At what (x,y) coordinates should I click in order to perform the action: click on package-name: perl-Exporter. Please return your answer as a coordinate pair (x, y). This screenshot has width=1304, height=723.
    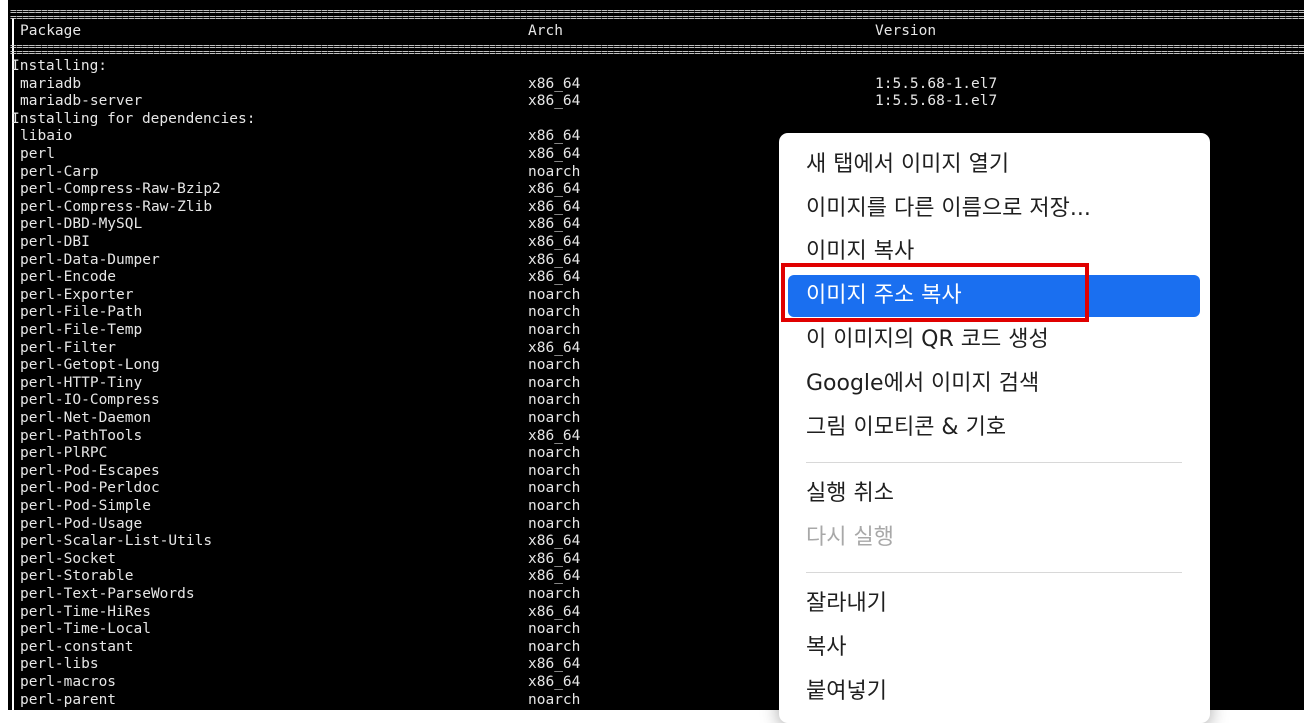
    Looking at the image, I should click on (77, 294).